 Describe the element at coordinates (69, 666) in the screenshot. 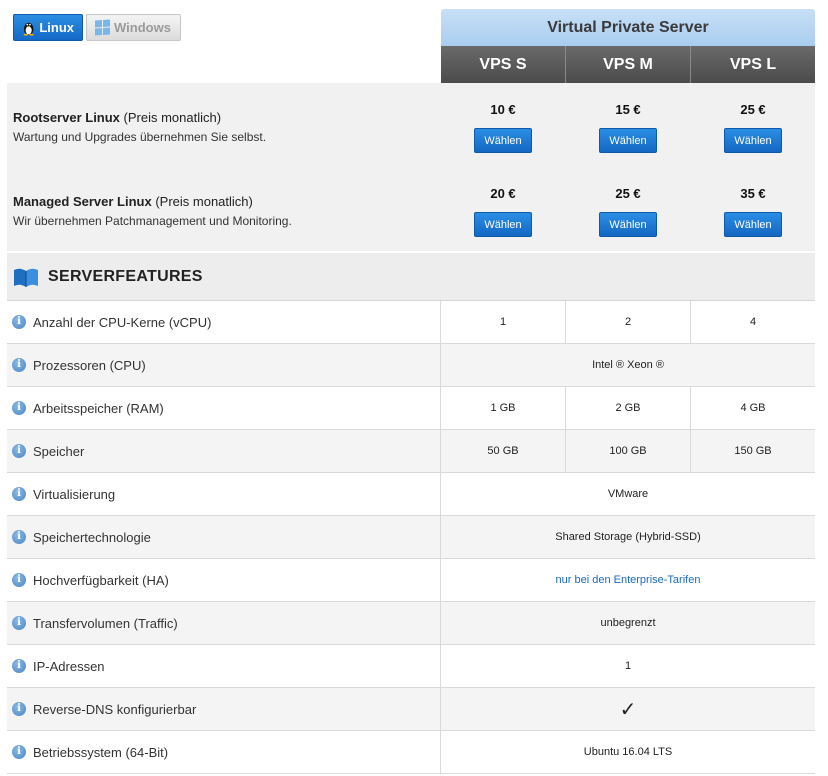

I see `feature-name: IP-Adressen` at that location.